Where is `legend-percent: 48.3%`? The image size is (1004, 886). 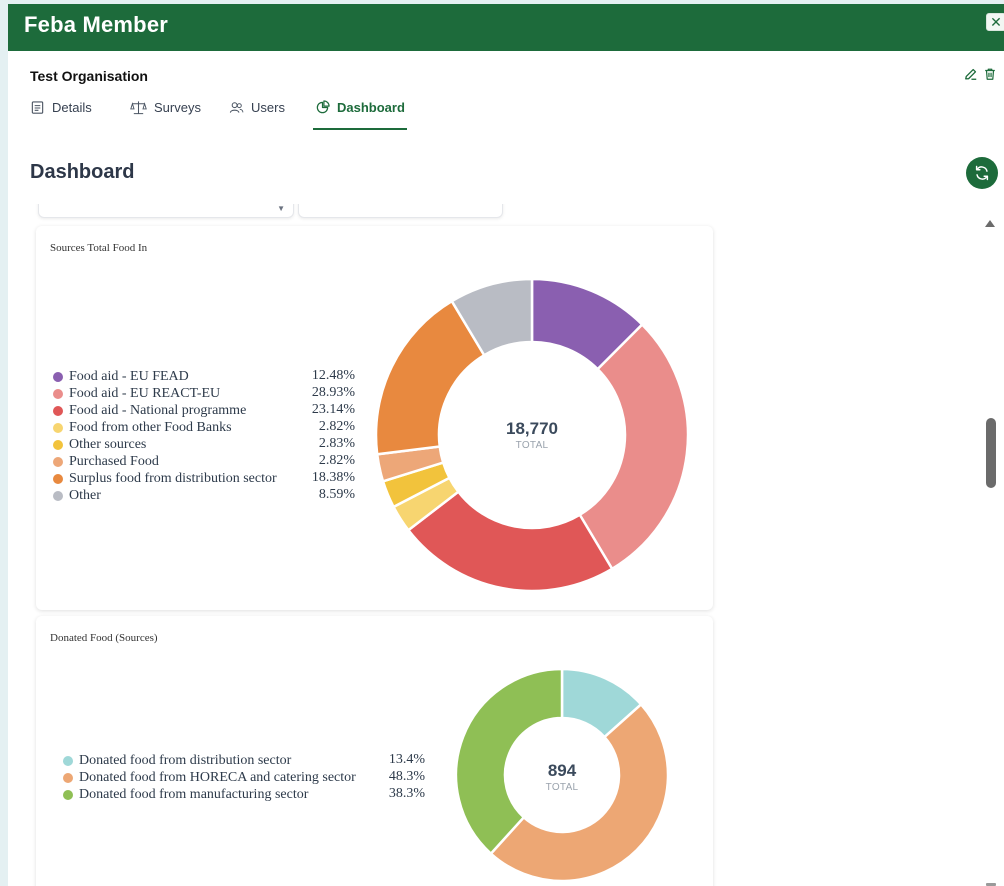
legend-percent: 48.3% is located at coordinates (406, 776).